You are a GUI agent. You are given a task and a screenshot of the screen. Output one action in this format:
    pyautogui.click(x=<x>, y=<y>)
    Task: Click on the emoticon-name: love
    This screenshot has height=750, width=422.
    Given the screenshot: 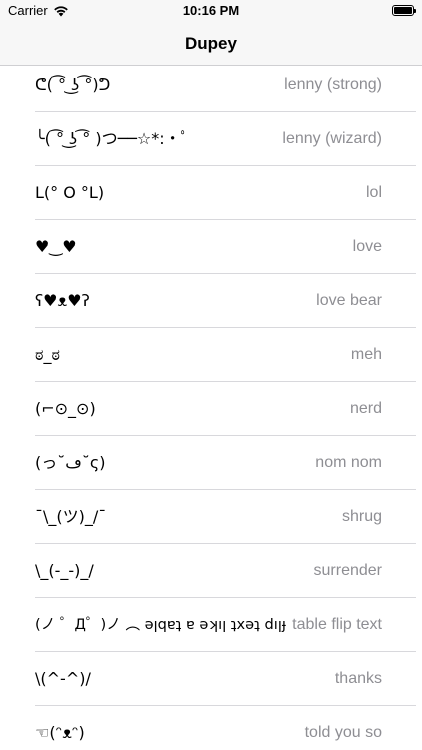 What is the action you would take?
    pyautogui.click(x=367, y=246)
    